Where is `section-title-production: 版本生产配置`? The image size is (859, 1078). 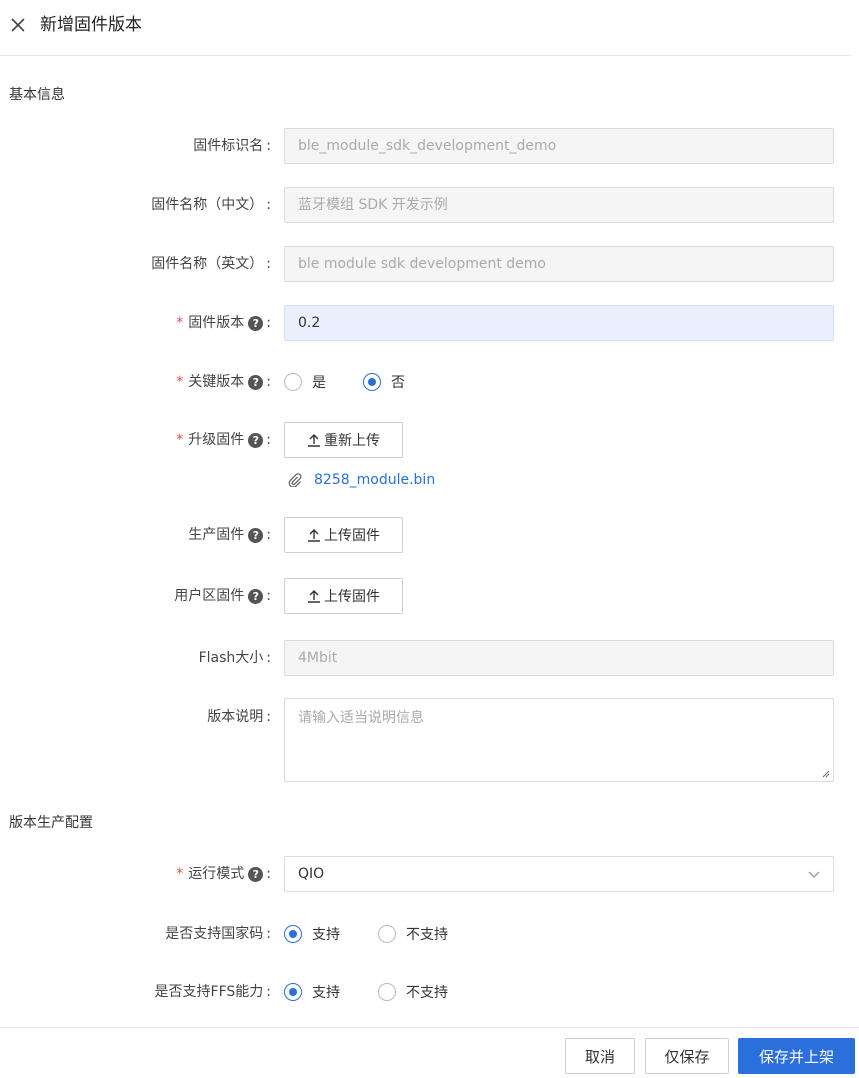 section-title-production: 版本生产配置 is located at coordinates (51, 823).